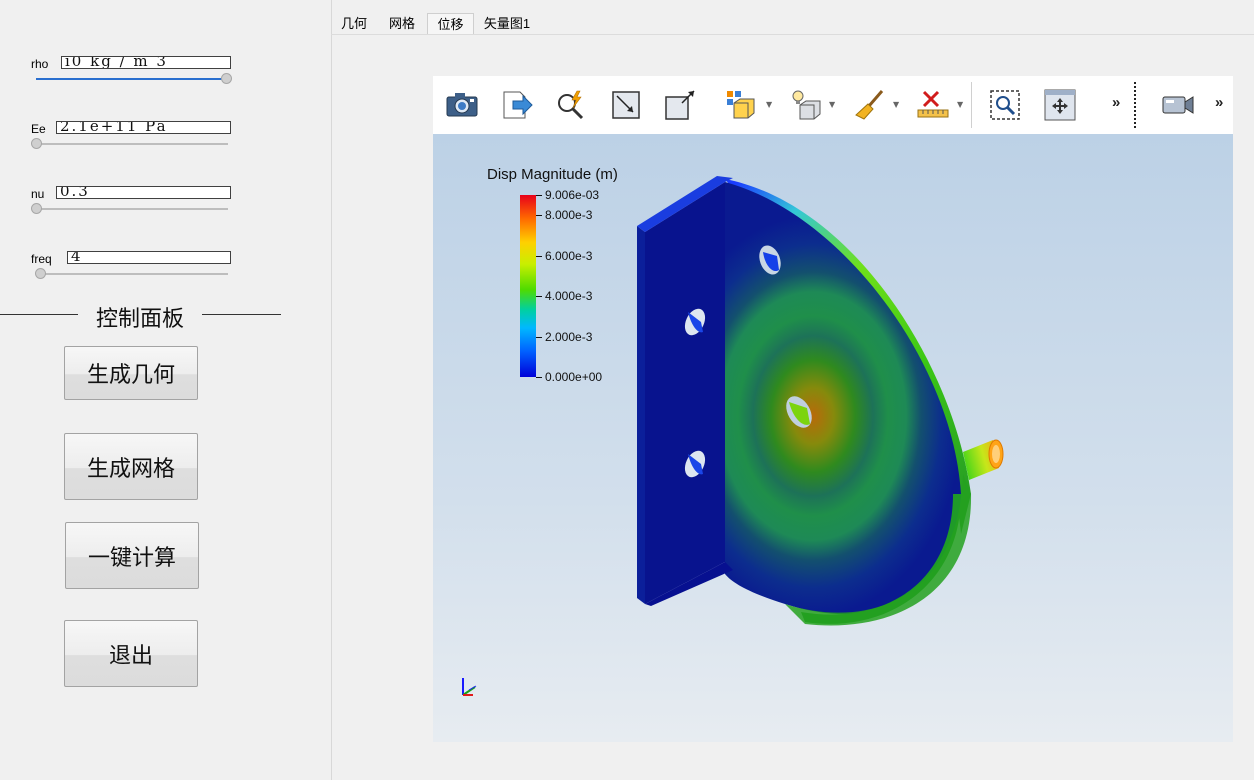 Image resolution: width=1254 pixels, height=780 pixels. I want to click on nu-slider-handle, so click(36, 208).